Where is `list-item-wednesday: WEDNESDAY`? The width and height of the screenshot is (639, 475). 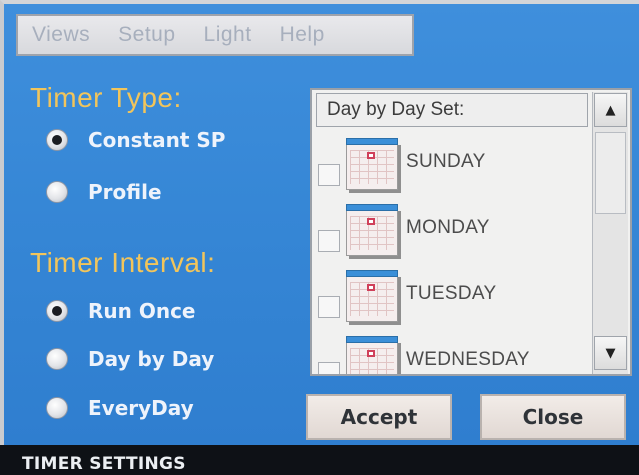
list-item-wednesday: WEDNESDAY is located at coordinates (453, 352).